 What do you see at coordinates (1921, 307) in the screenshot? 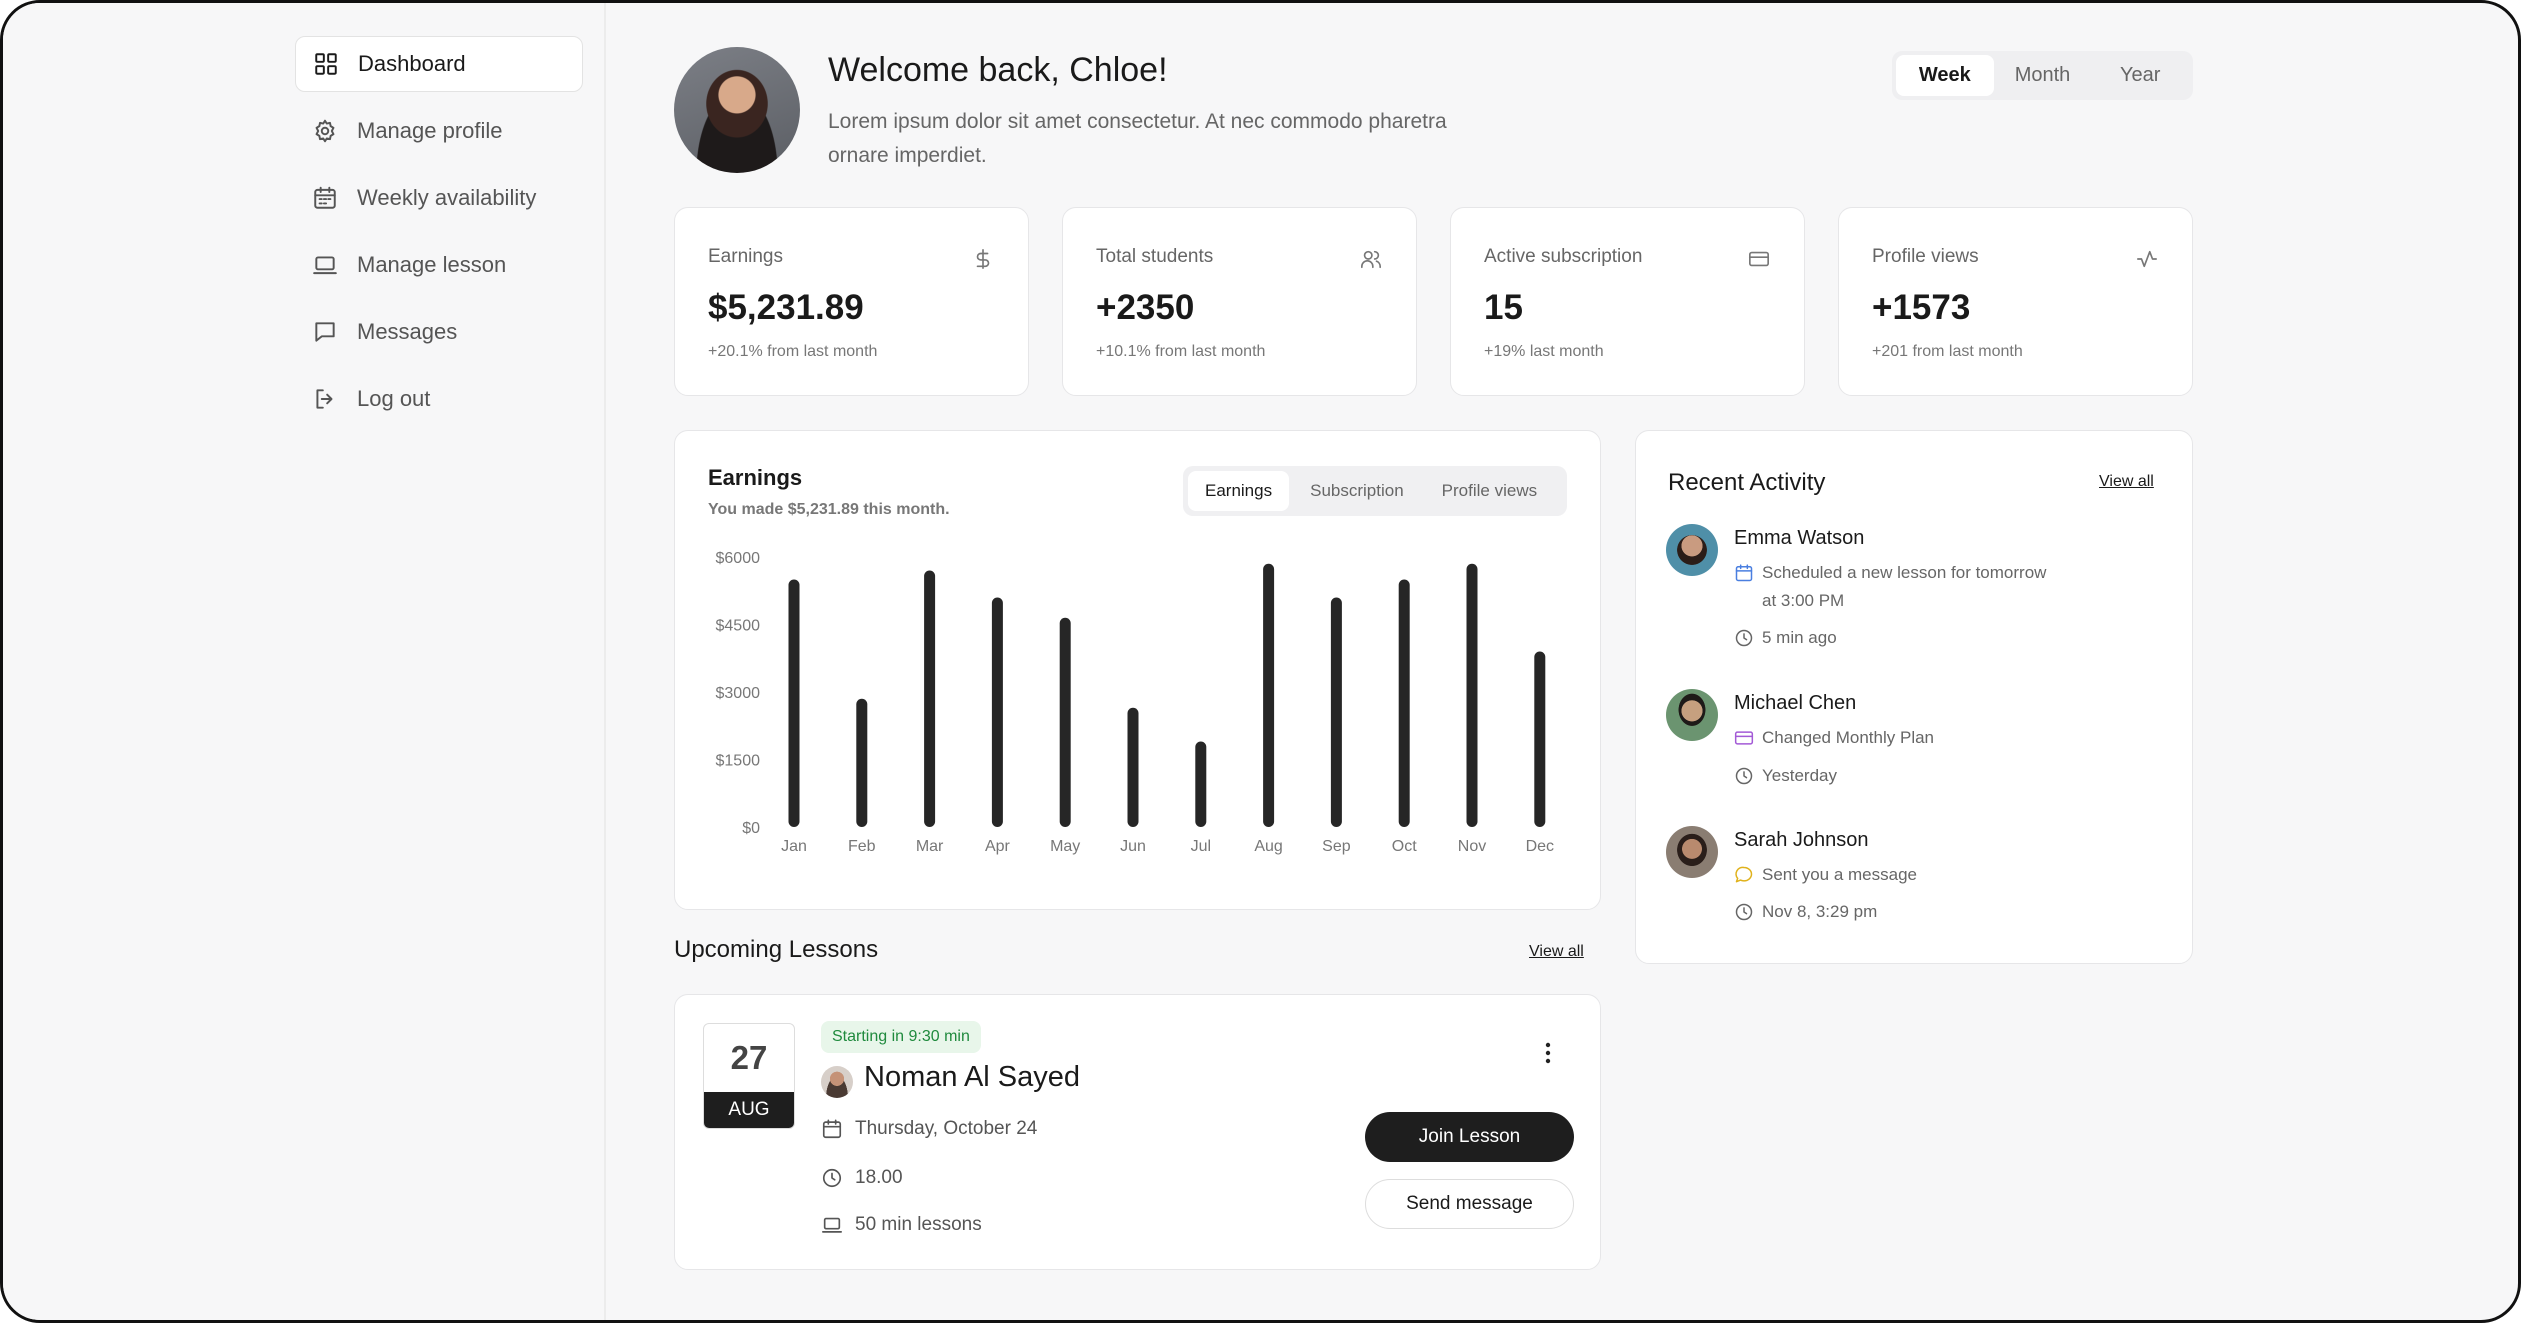
I see `stat-value: +1573` at bounding box center [1921, 307].